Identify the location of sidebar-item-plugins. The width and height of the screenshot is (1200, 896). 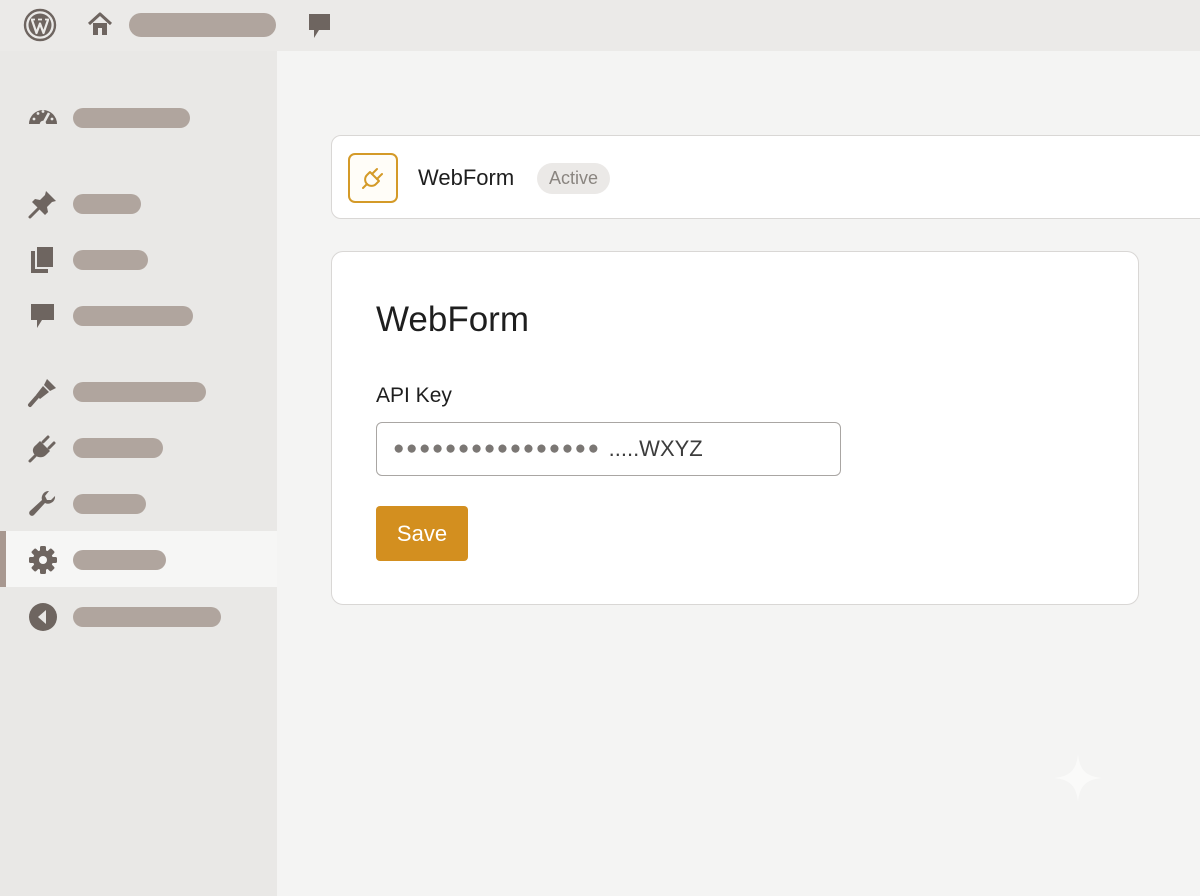
(138, 447).